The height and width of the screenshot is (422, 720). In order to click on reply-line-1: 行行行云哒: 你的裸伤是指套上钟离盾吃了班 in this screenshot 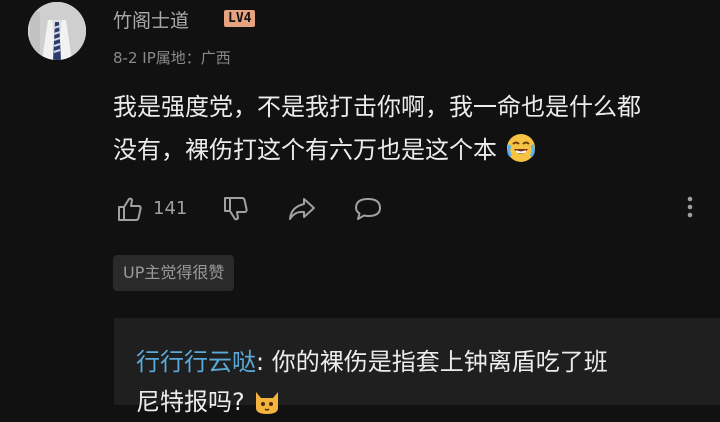, I will do `click(428, 362)`.